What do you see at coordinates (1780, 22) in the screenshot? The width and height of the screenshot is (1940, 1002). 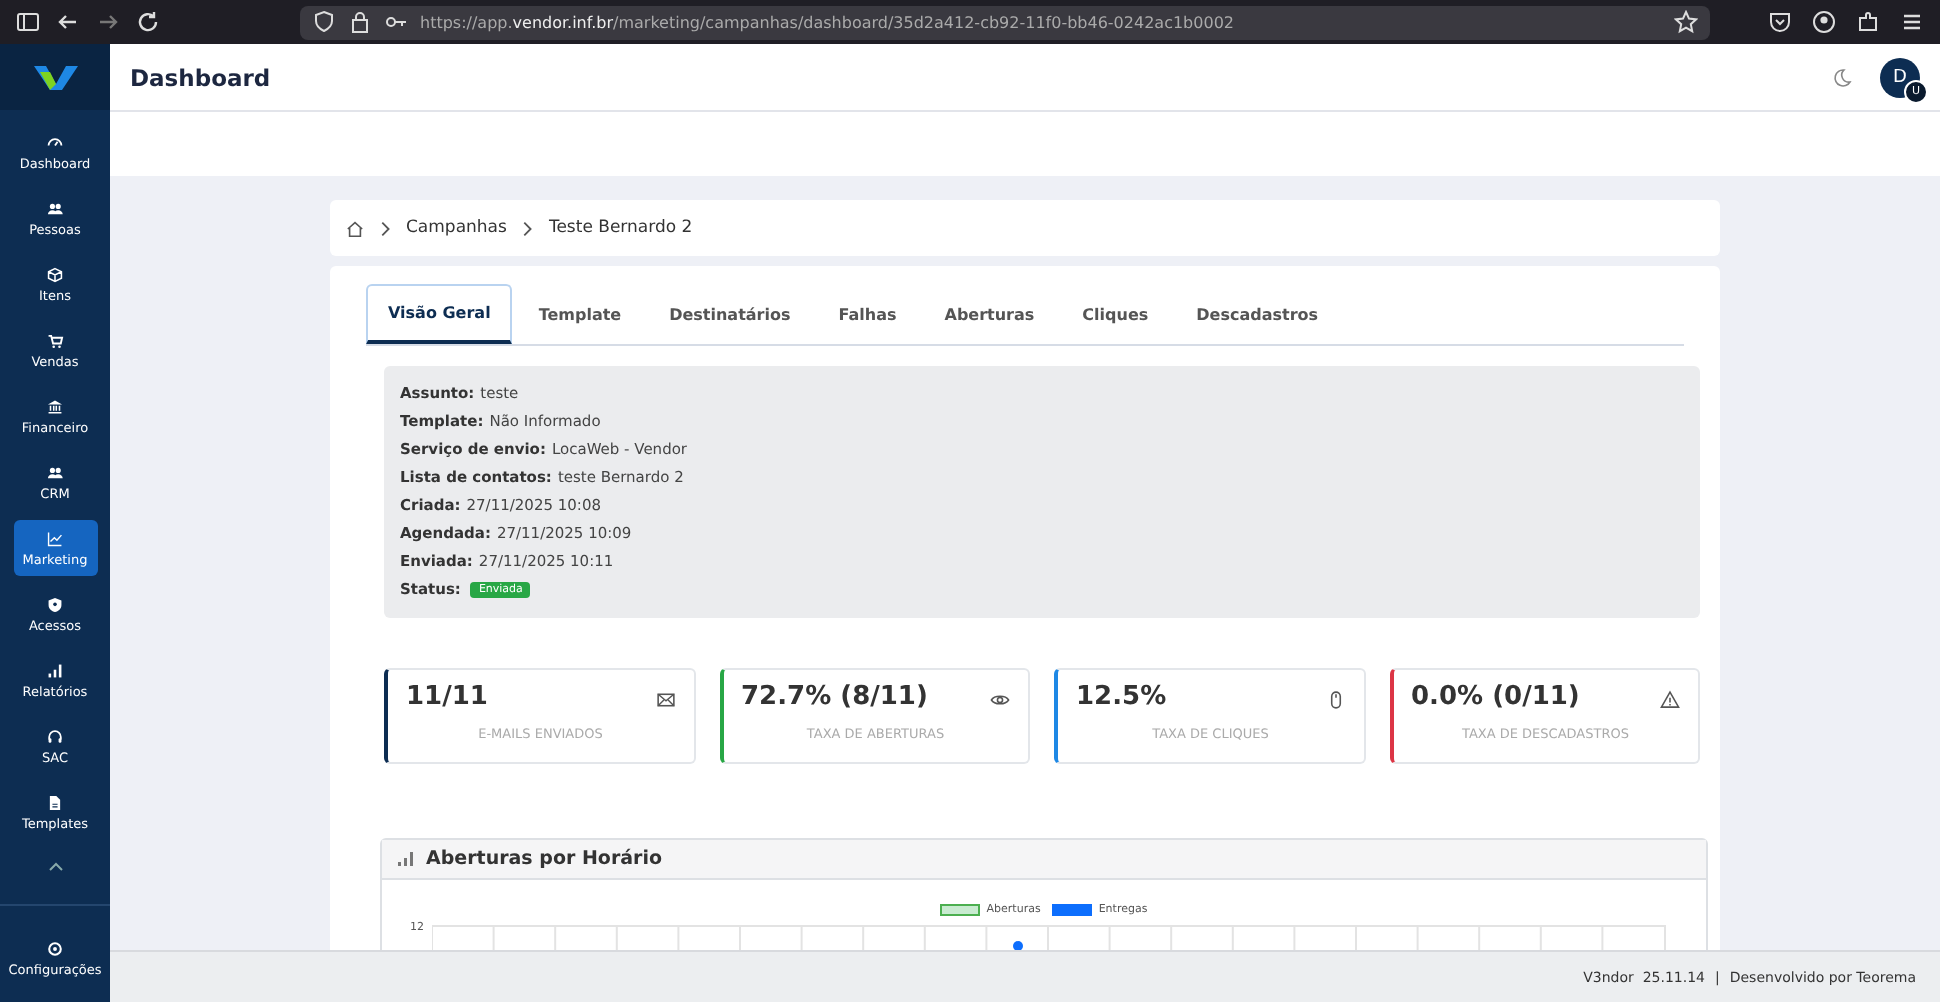 I see `pocket-icon` at bounding box center [1780, 22].